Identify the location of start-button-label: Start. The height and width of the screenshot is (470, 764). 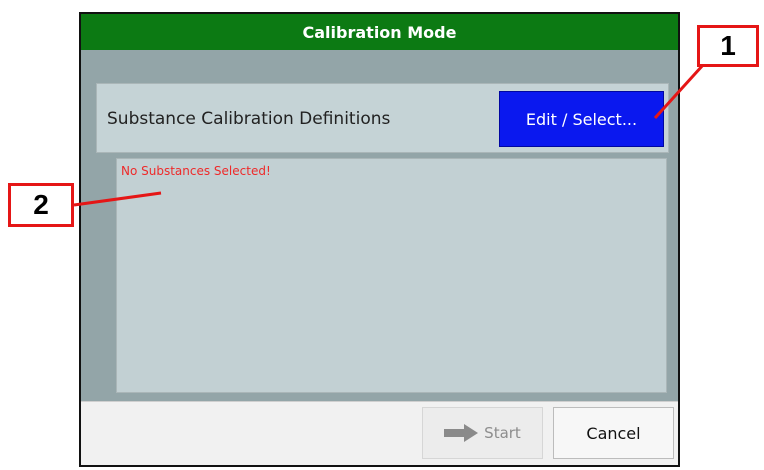
(502, 433).